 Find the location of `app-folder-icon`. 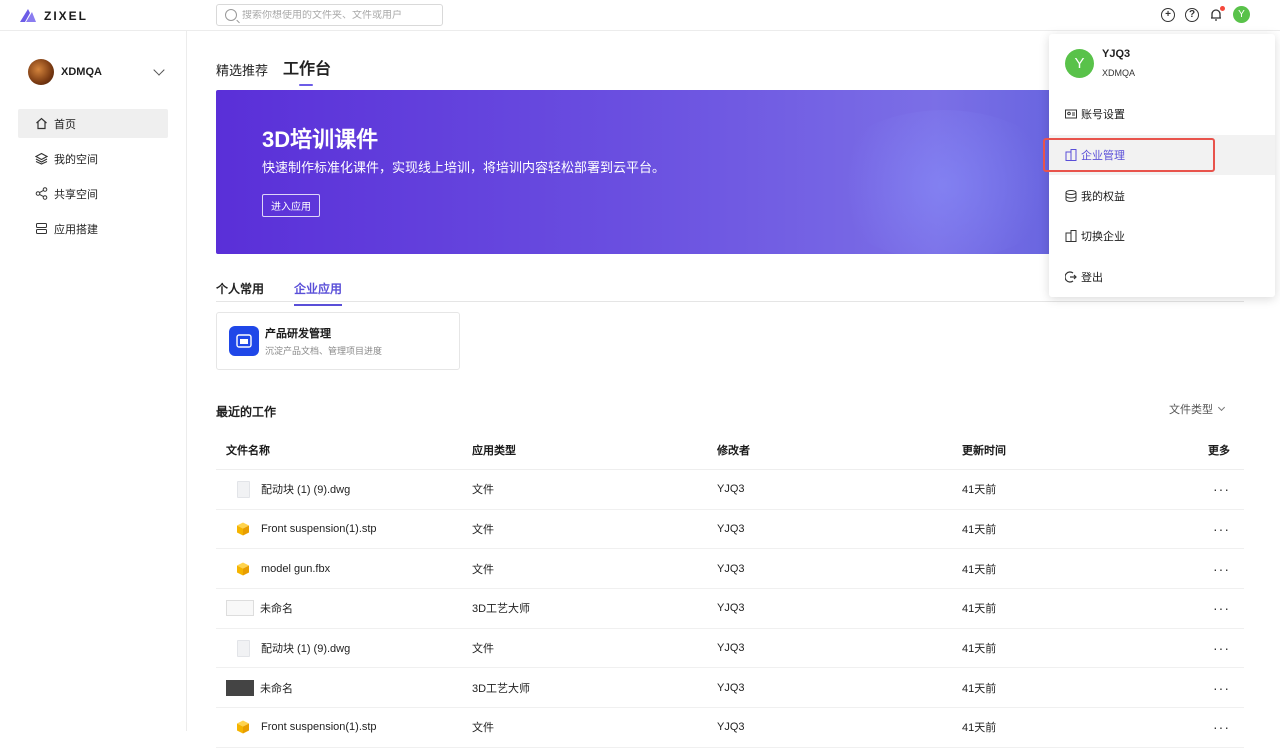

app-folder-icon is located at coordinates (244, 341).